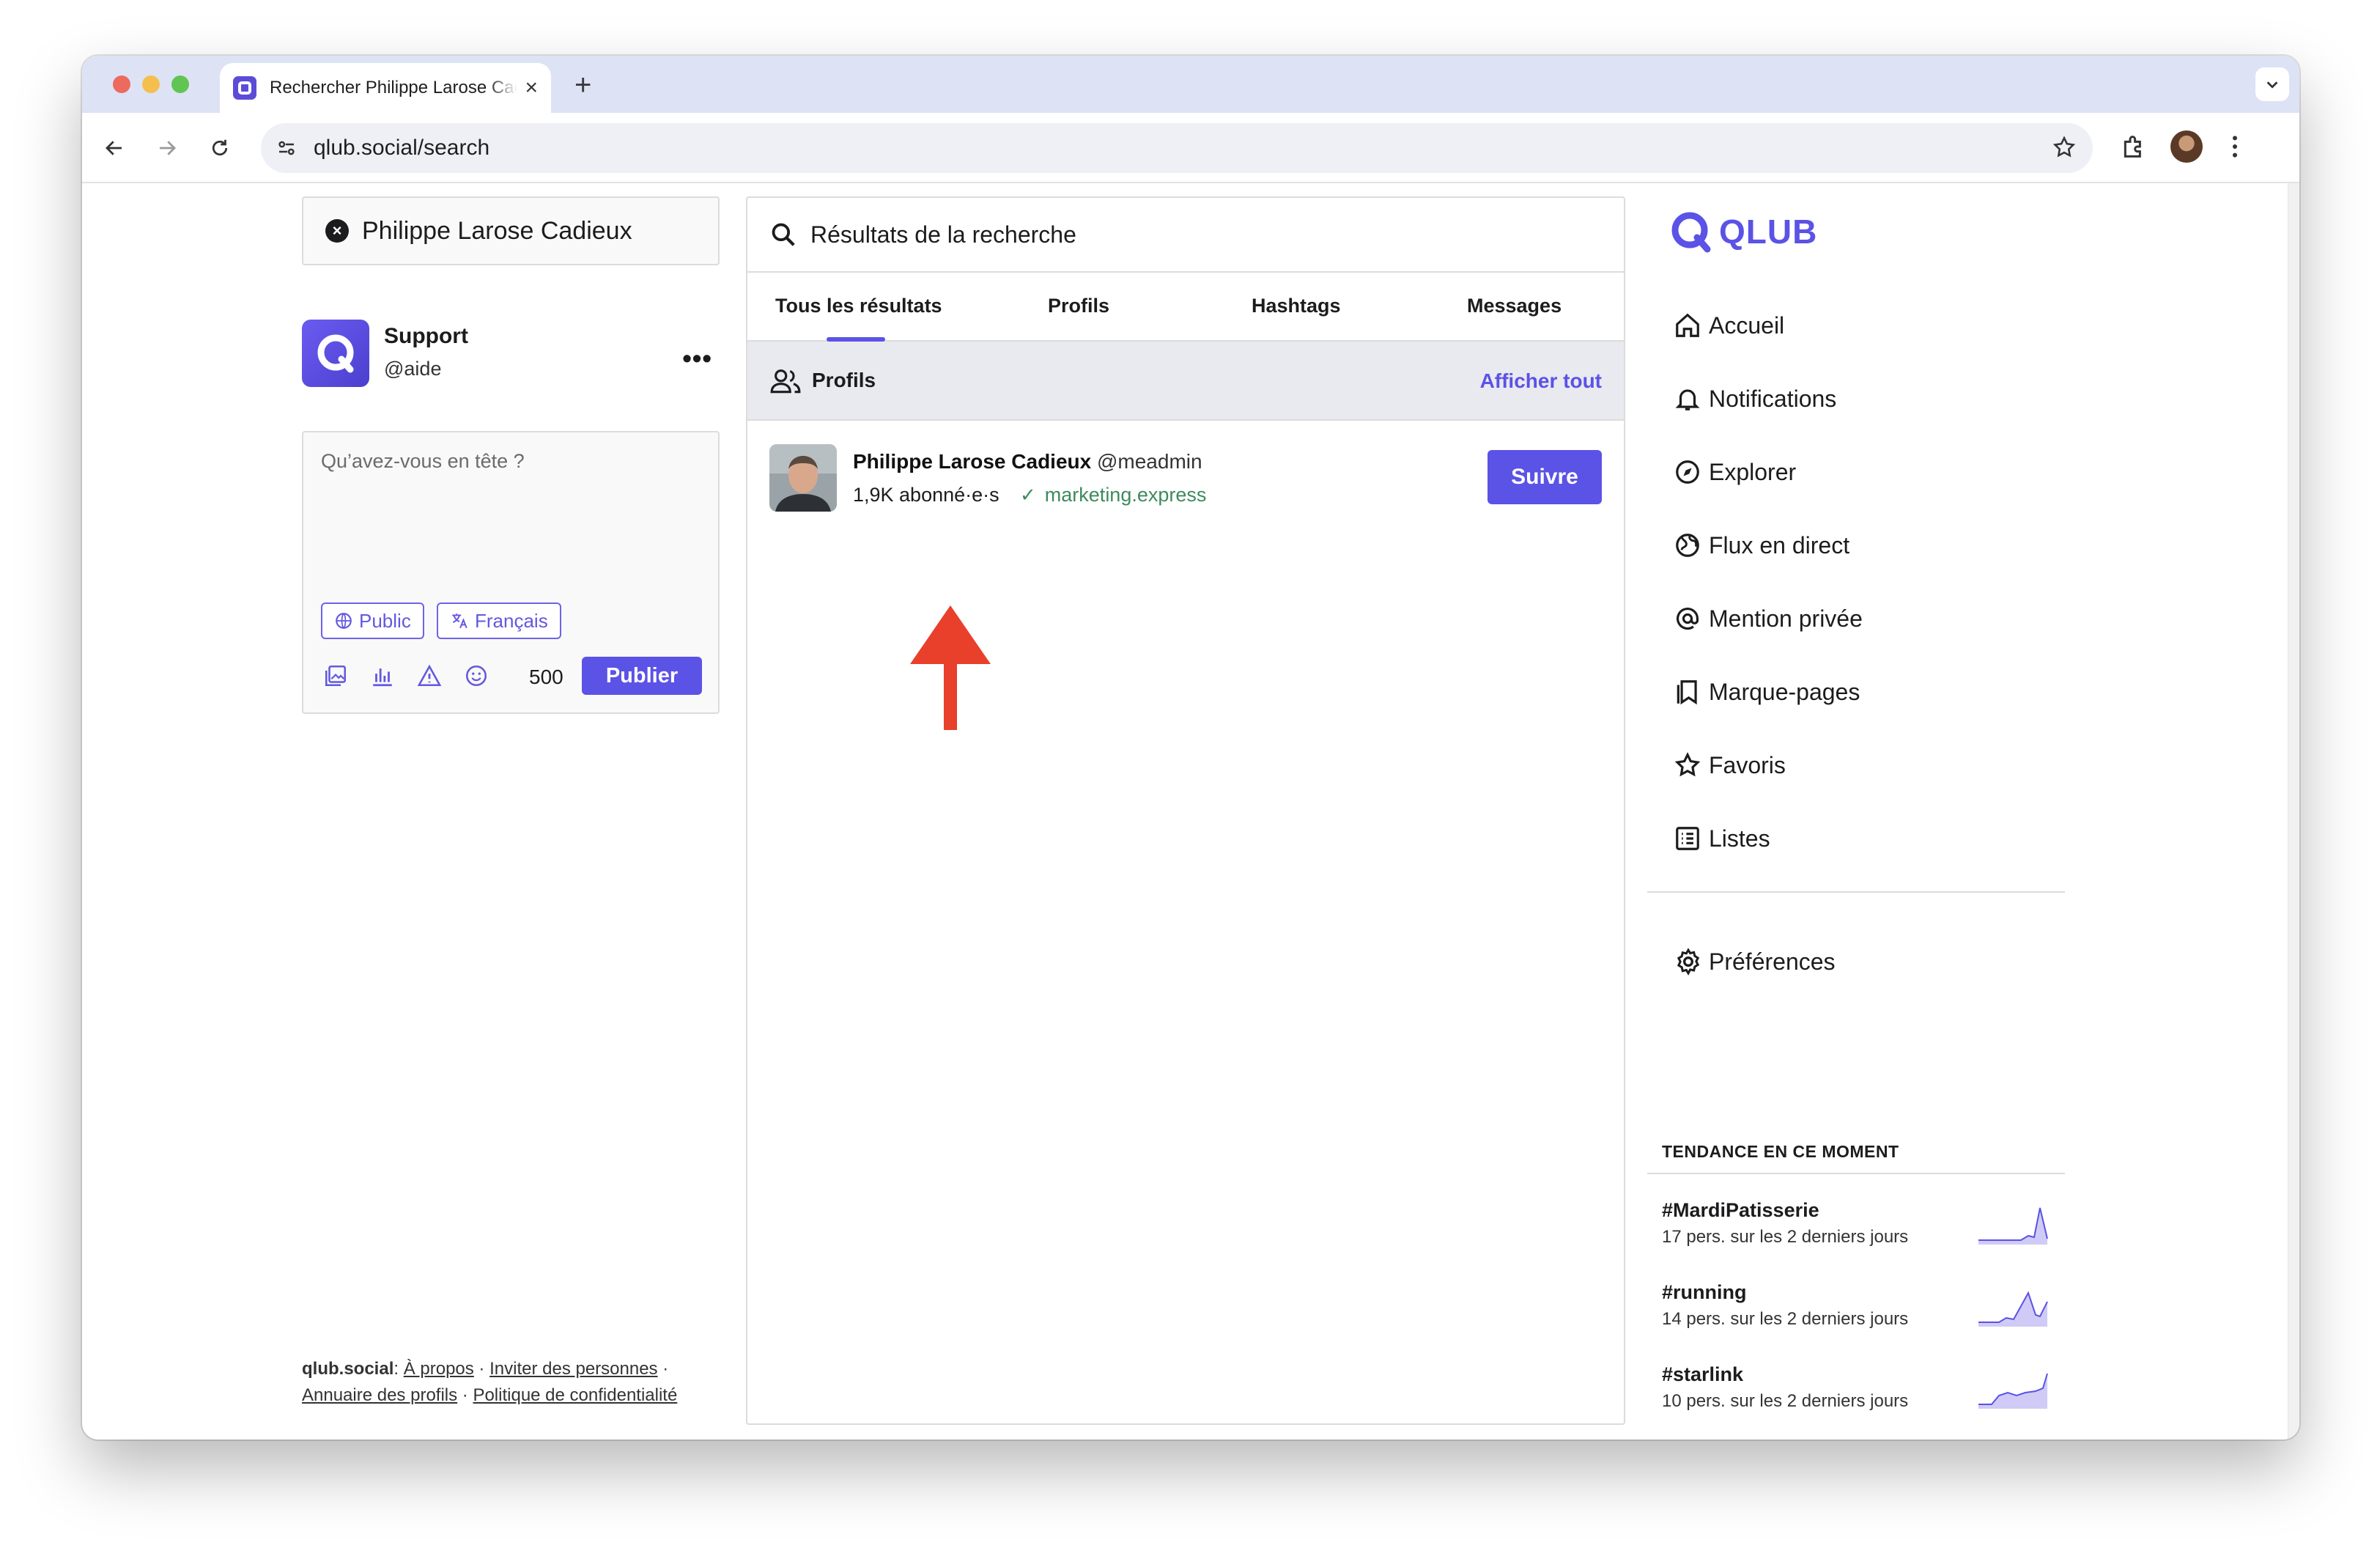 The image size is (2380, 1548). I want to click on maximize-window-button, so click(180, 84).